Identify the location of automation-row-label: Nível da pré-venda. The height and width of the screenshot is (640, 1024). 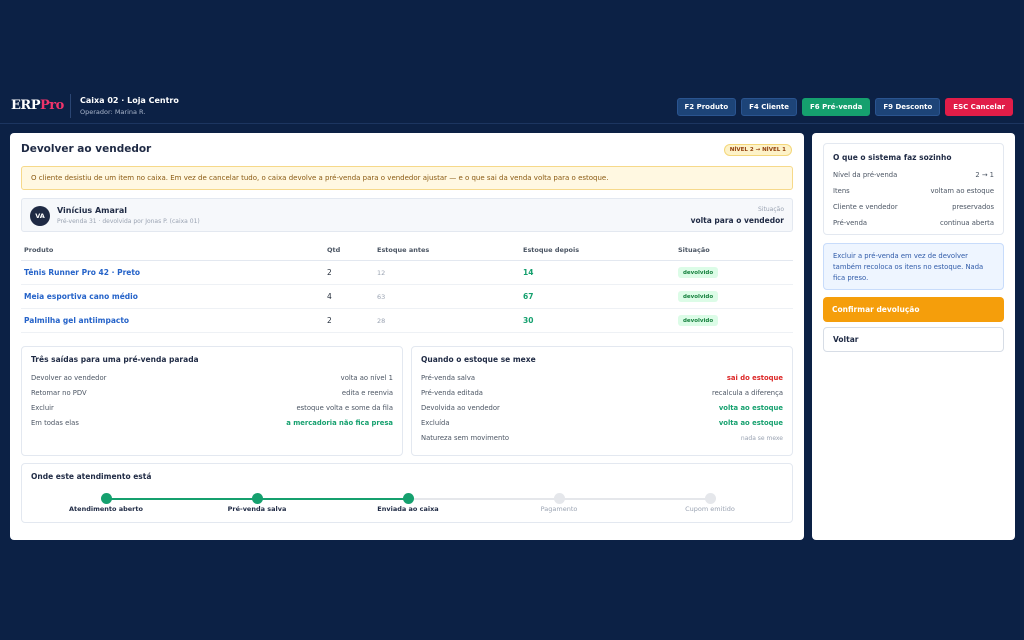
(865, 175).